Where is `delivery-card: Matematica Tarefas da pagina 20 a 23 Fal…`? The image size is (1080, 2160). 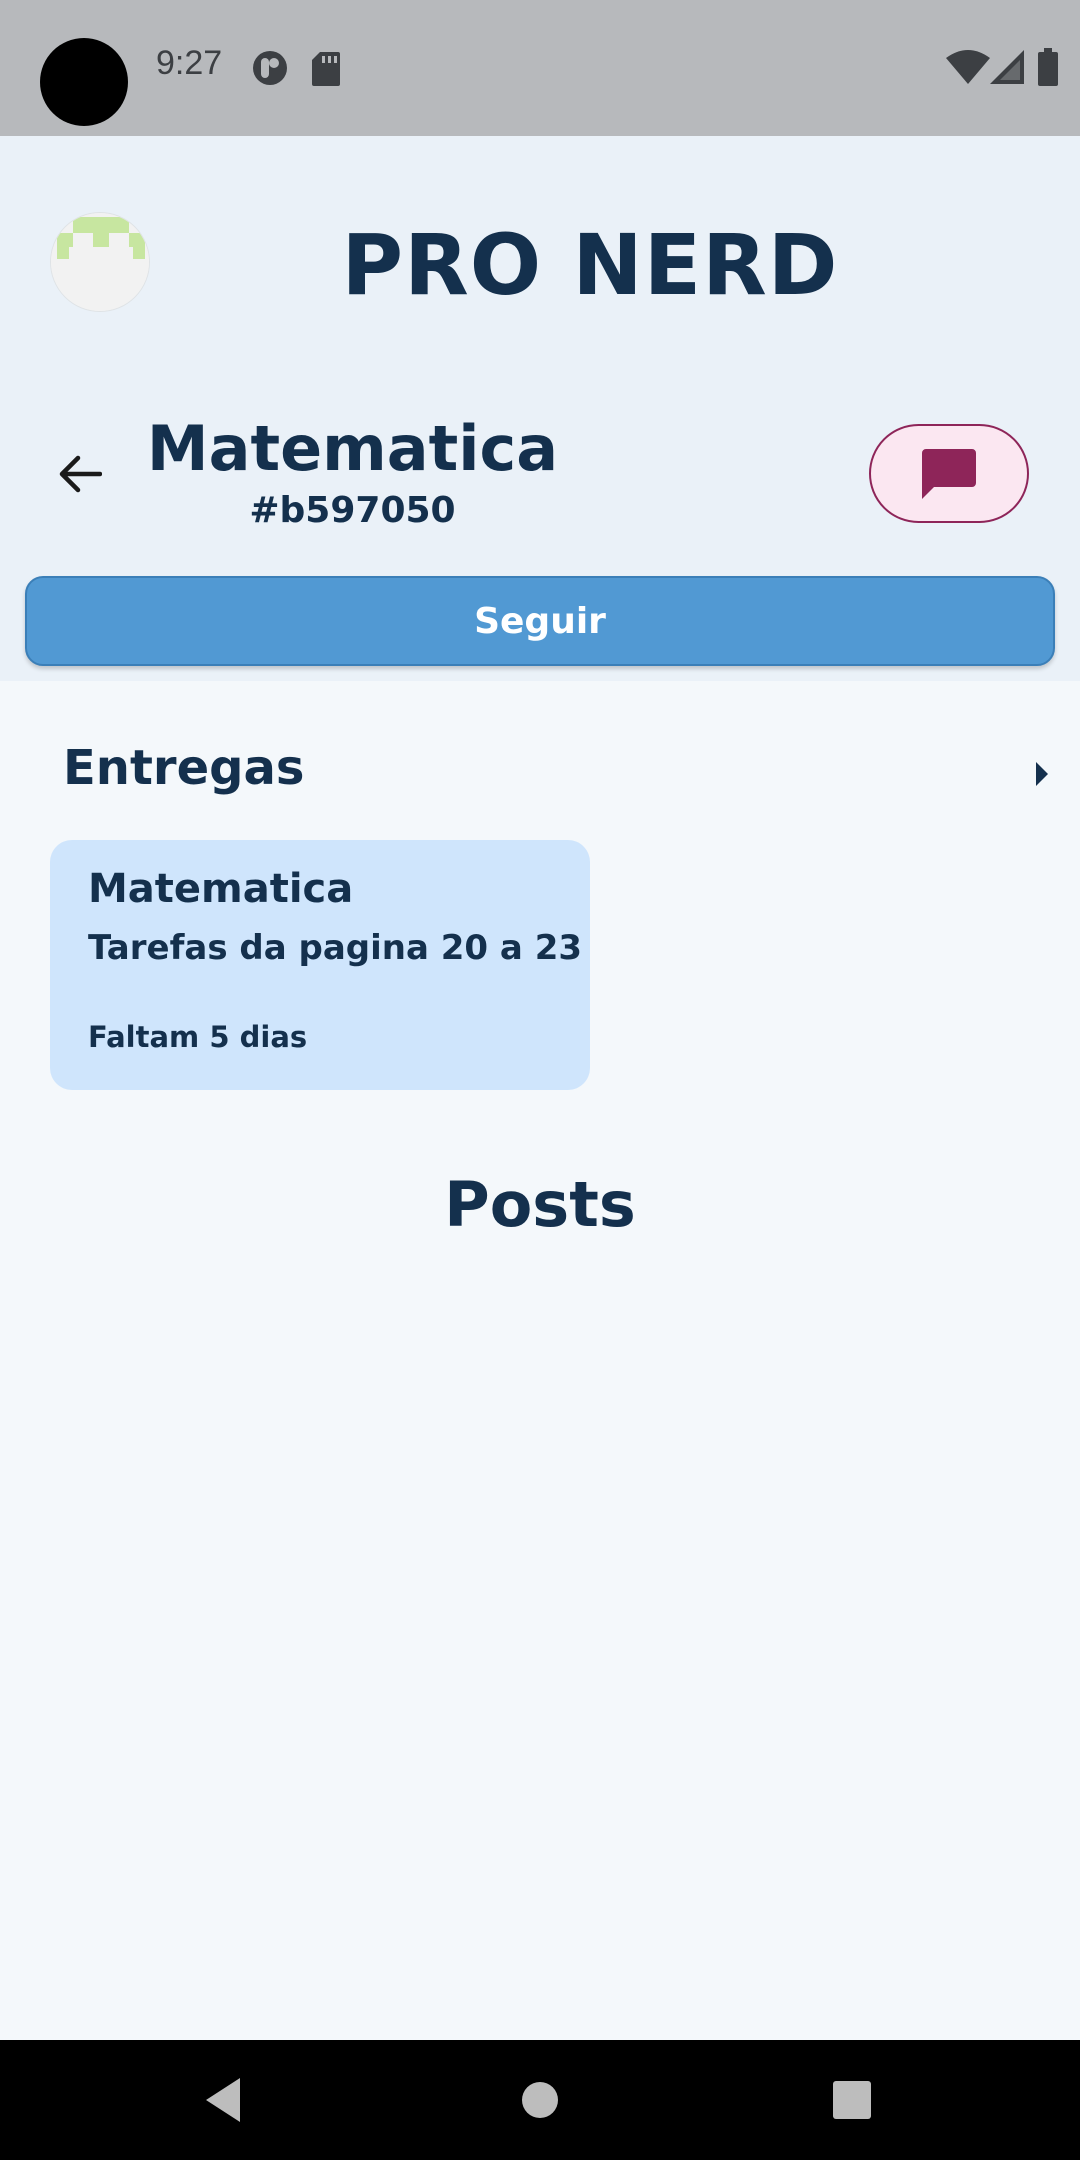 delivery-card: Matematica Tarefas da pagina 20 a 23 Fal… is located at coordinates (320, 965).